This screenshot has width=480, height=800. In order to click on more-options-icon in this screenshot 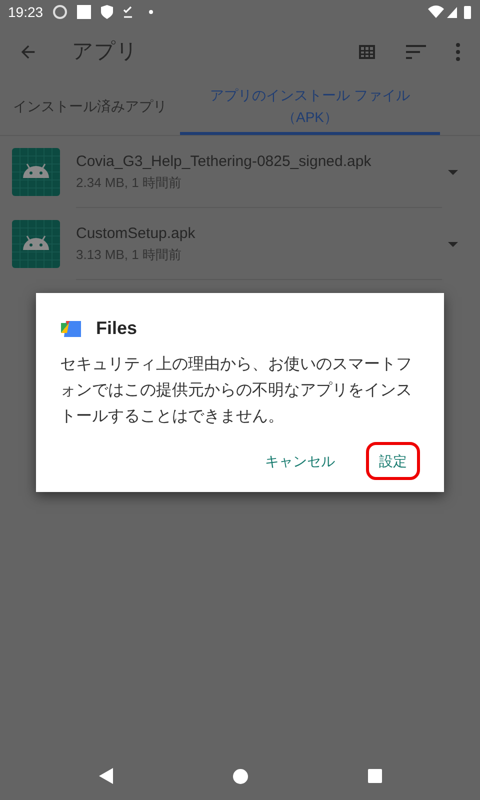, I will do `click(458, 52)`.